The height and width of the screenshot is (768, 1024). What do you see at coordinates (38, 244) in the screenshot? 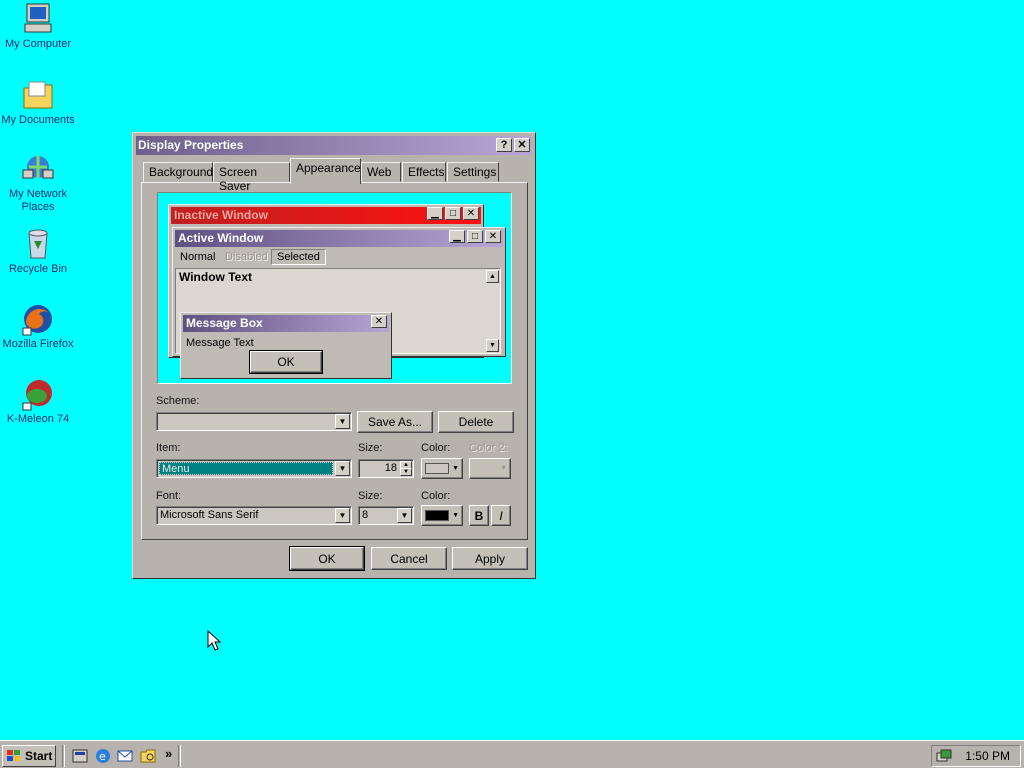
I see `recycle-bin-icon` at bounding box center [38, 244].